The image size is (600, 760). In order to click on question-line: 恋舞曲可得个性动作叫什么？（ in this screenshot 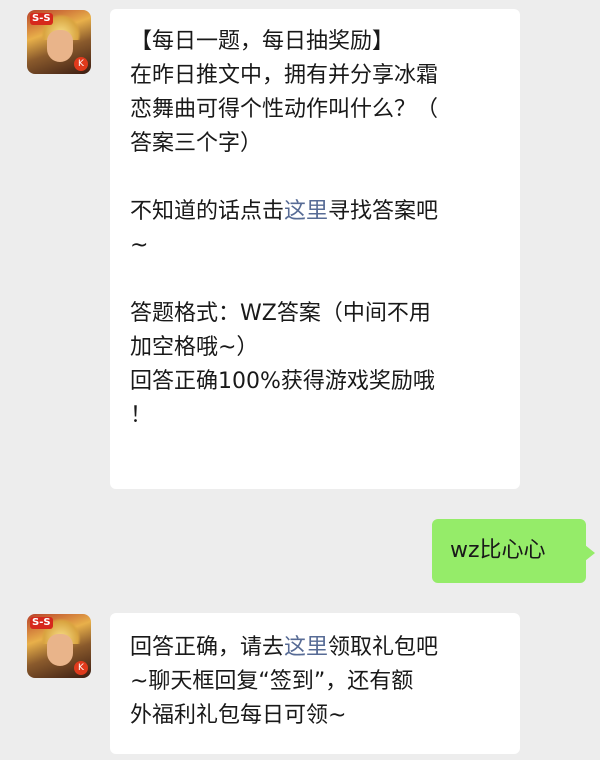, I will do `click(284, 109)`.